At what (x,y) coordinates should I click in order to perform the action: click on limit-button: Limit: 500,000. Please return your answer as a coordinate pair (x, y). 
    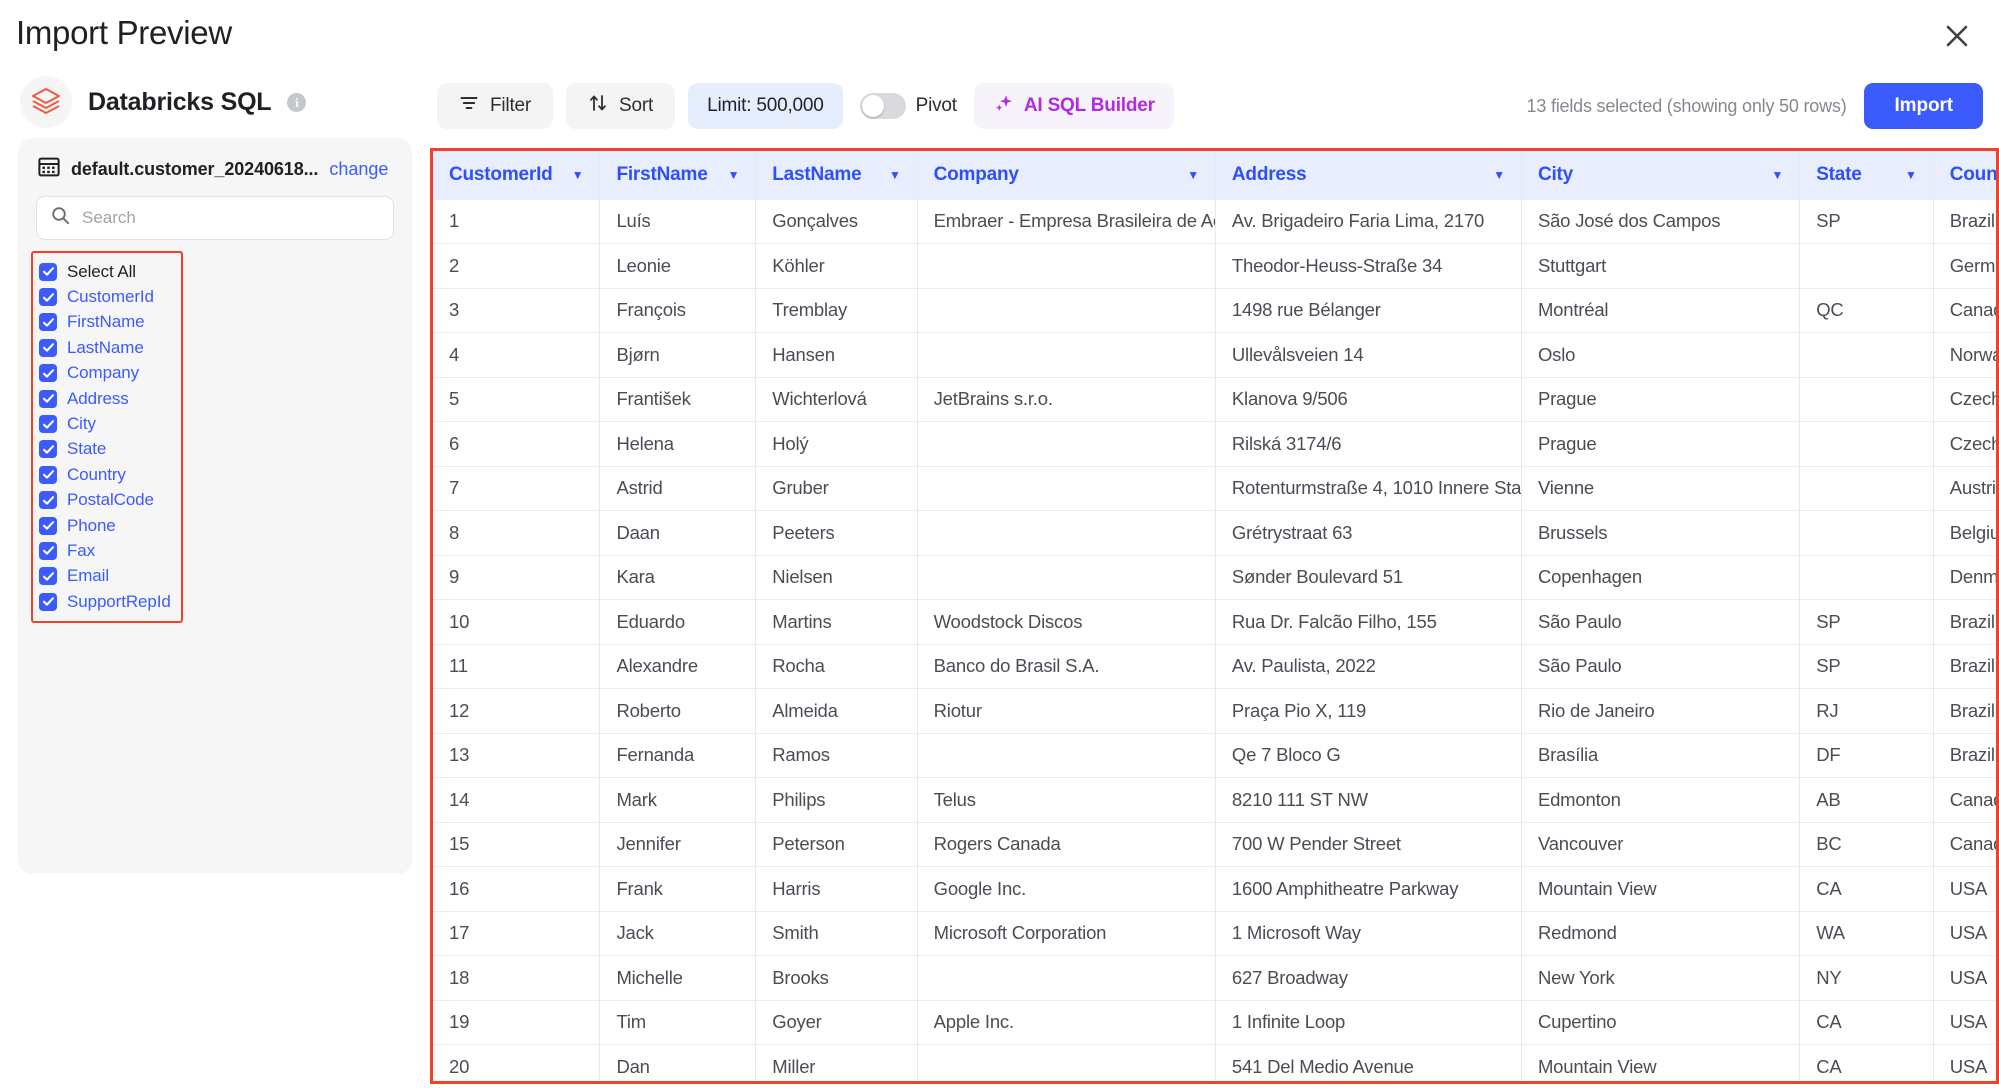
    Looking at the image, I should click on (765, 106).